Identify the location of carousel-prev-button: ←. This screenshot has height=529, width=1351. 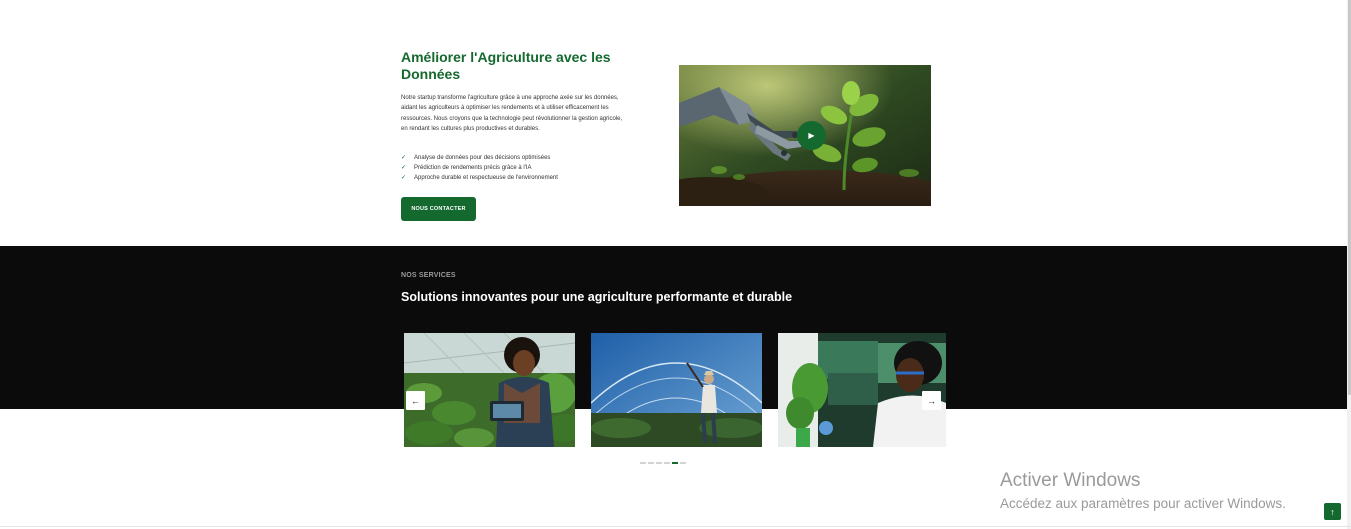
(415, 400).